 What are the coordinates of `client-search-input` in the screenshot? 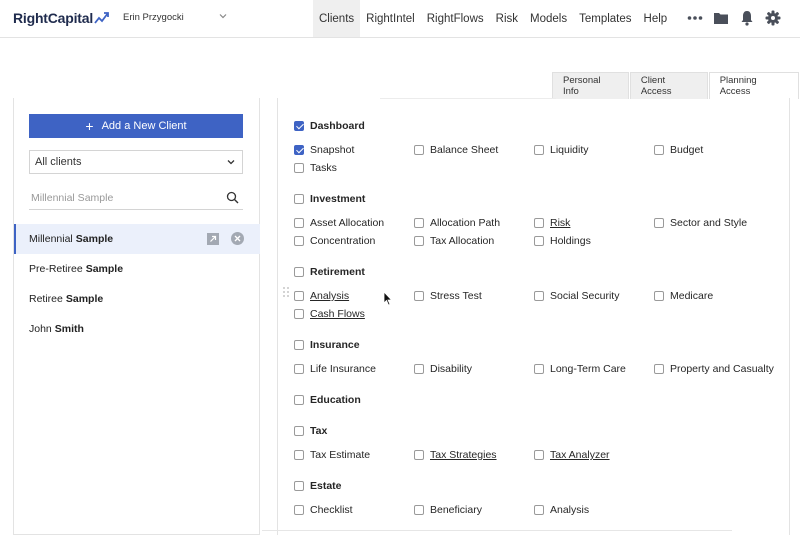 It's located at (124, 198).